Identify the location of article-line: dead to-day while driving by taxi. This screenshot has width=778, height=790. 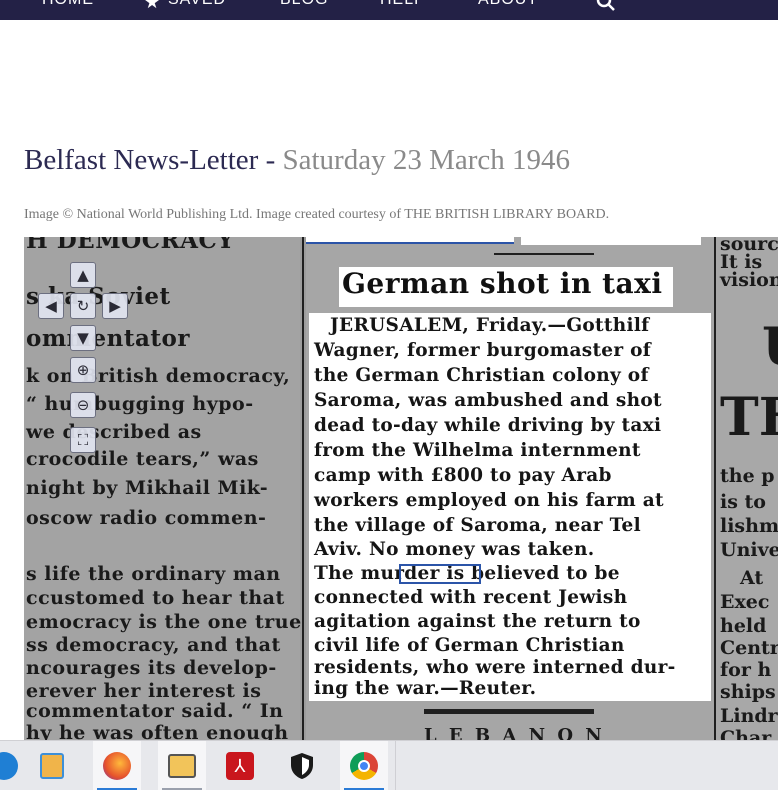
(488, 425).